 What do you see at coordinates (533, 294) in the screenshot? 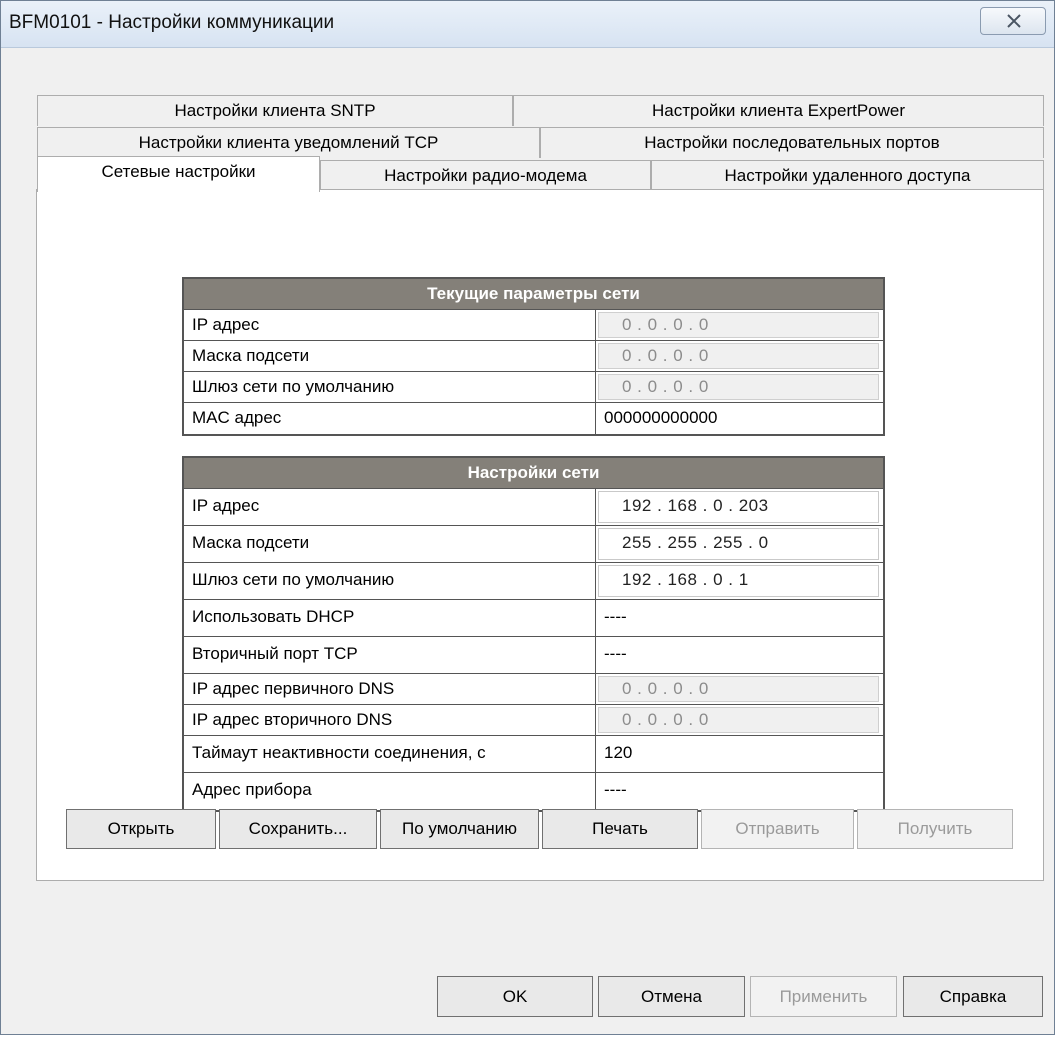
I see `current-params-header: Текущие параметры сети` at bounding box center [533, 294].